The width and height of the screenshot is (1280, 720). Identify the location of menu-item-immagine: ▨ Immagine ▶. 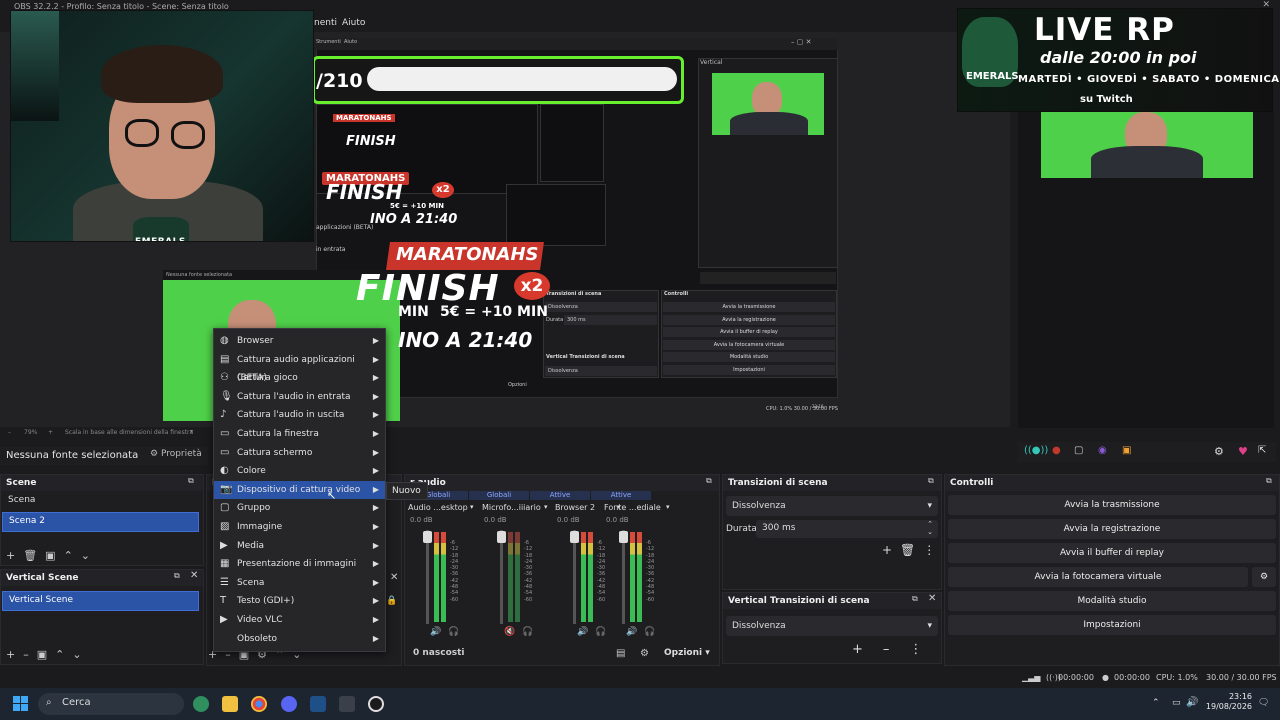
(299, 527).